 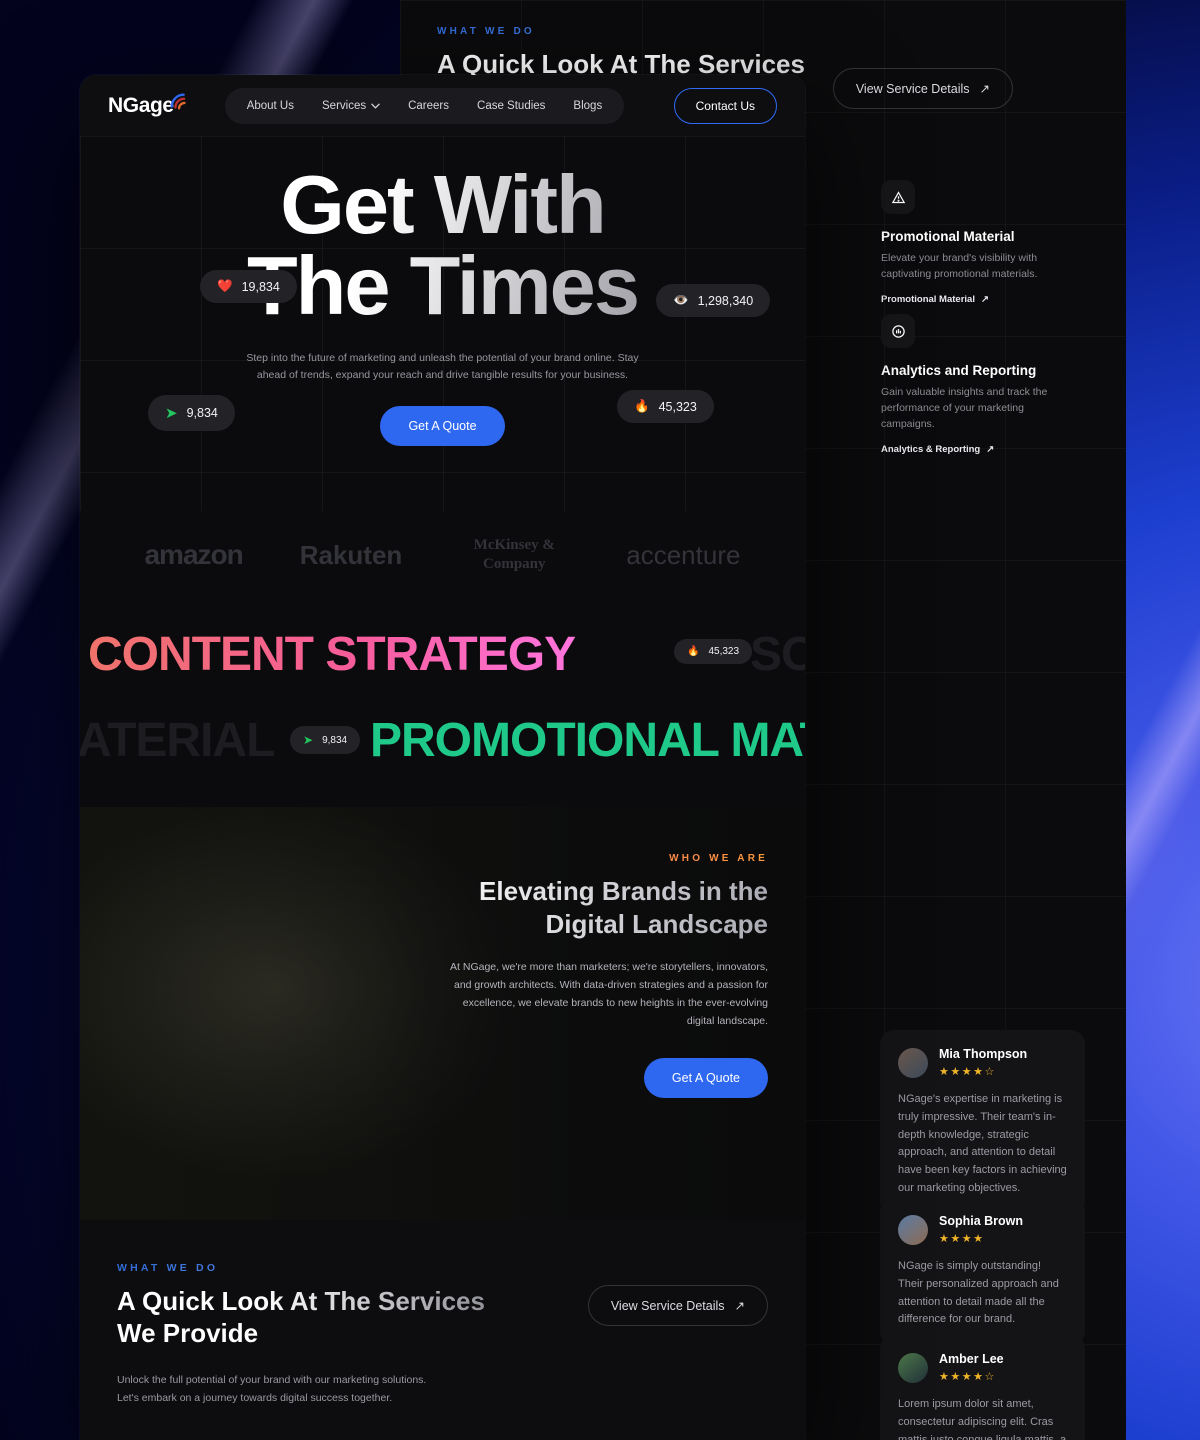 What do you see at coordinates (763, 31) in the screenshot?
I see `bg-services-eyebrow: WHAT WE DO` at bounding box center [763, 31].